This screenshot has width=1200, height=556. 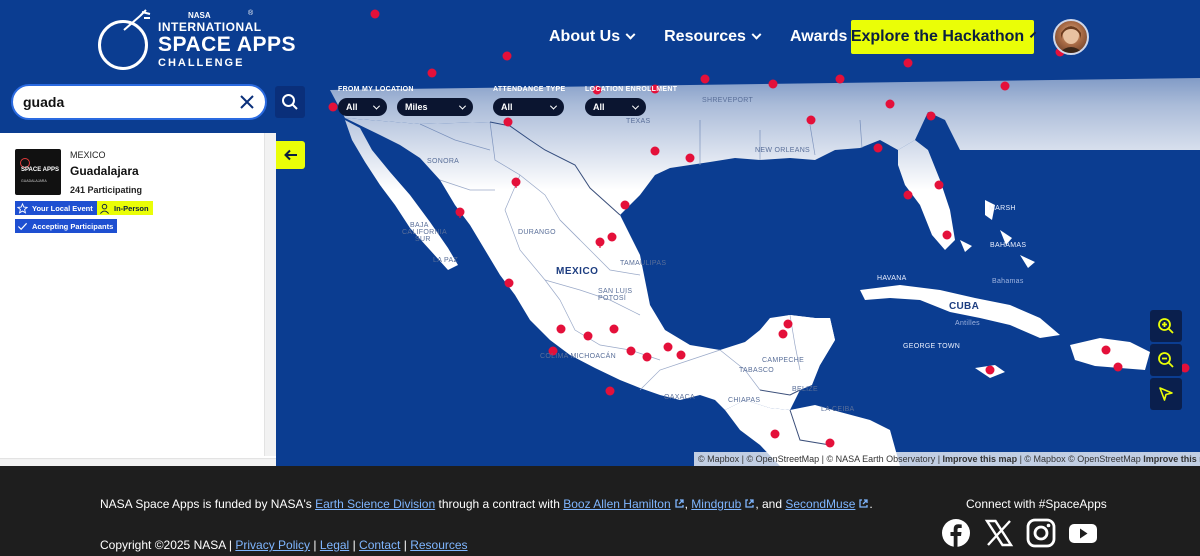 What do you see at coordinates (638, 121) in the screenshot?
I see `map-label-texas: TEXAS` at bounding box center [638, 121].